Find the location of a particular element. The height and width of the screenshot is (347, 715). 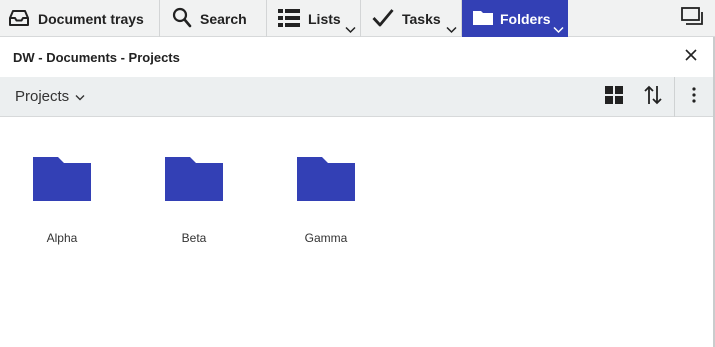

window-restore-icon is located at coordinates (692, 18).